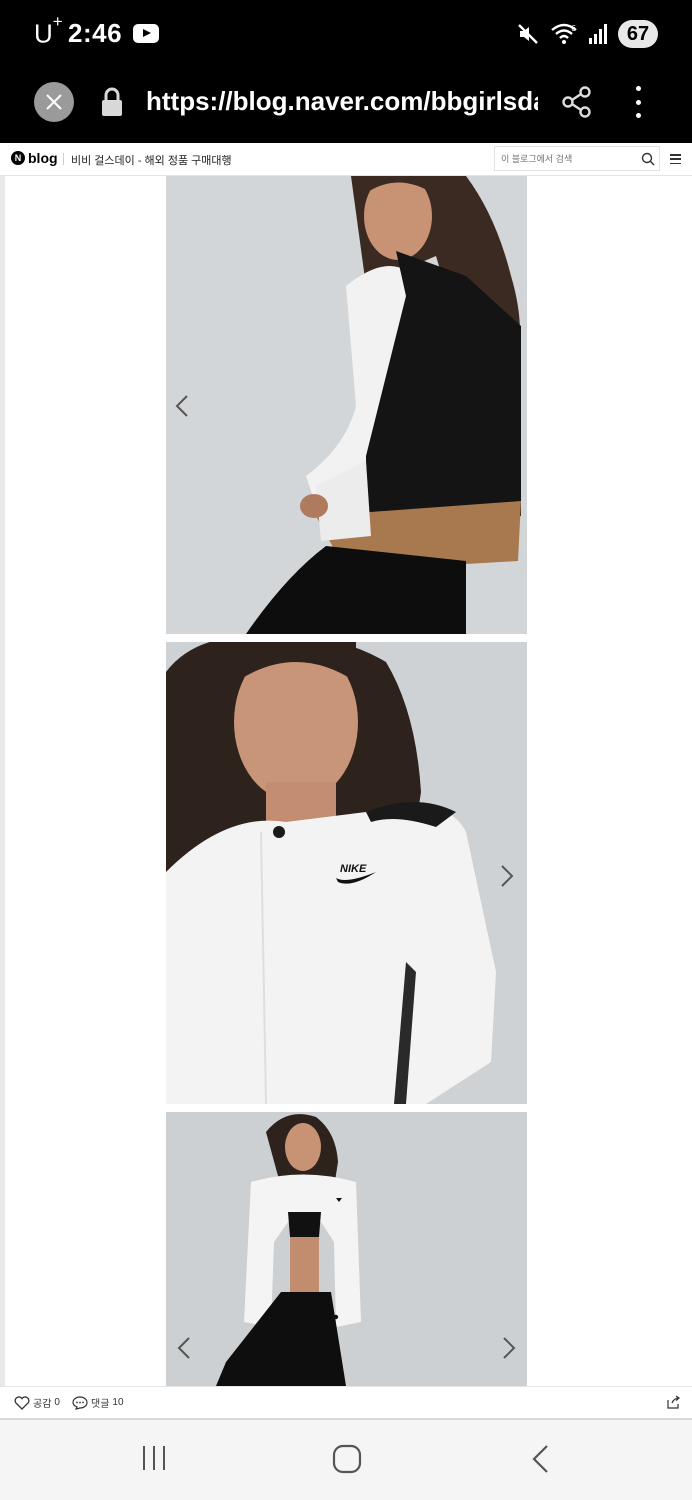 Image resolution: width=692 pixels, height=1500 pixels. Describe the element at coordinates (346, 34) in the screenshot. I see `status-bar: U+ 2:46 6 67` at that location.